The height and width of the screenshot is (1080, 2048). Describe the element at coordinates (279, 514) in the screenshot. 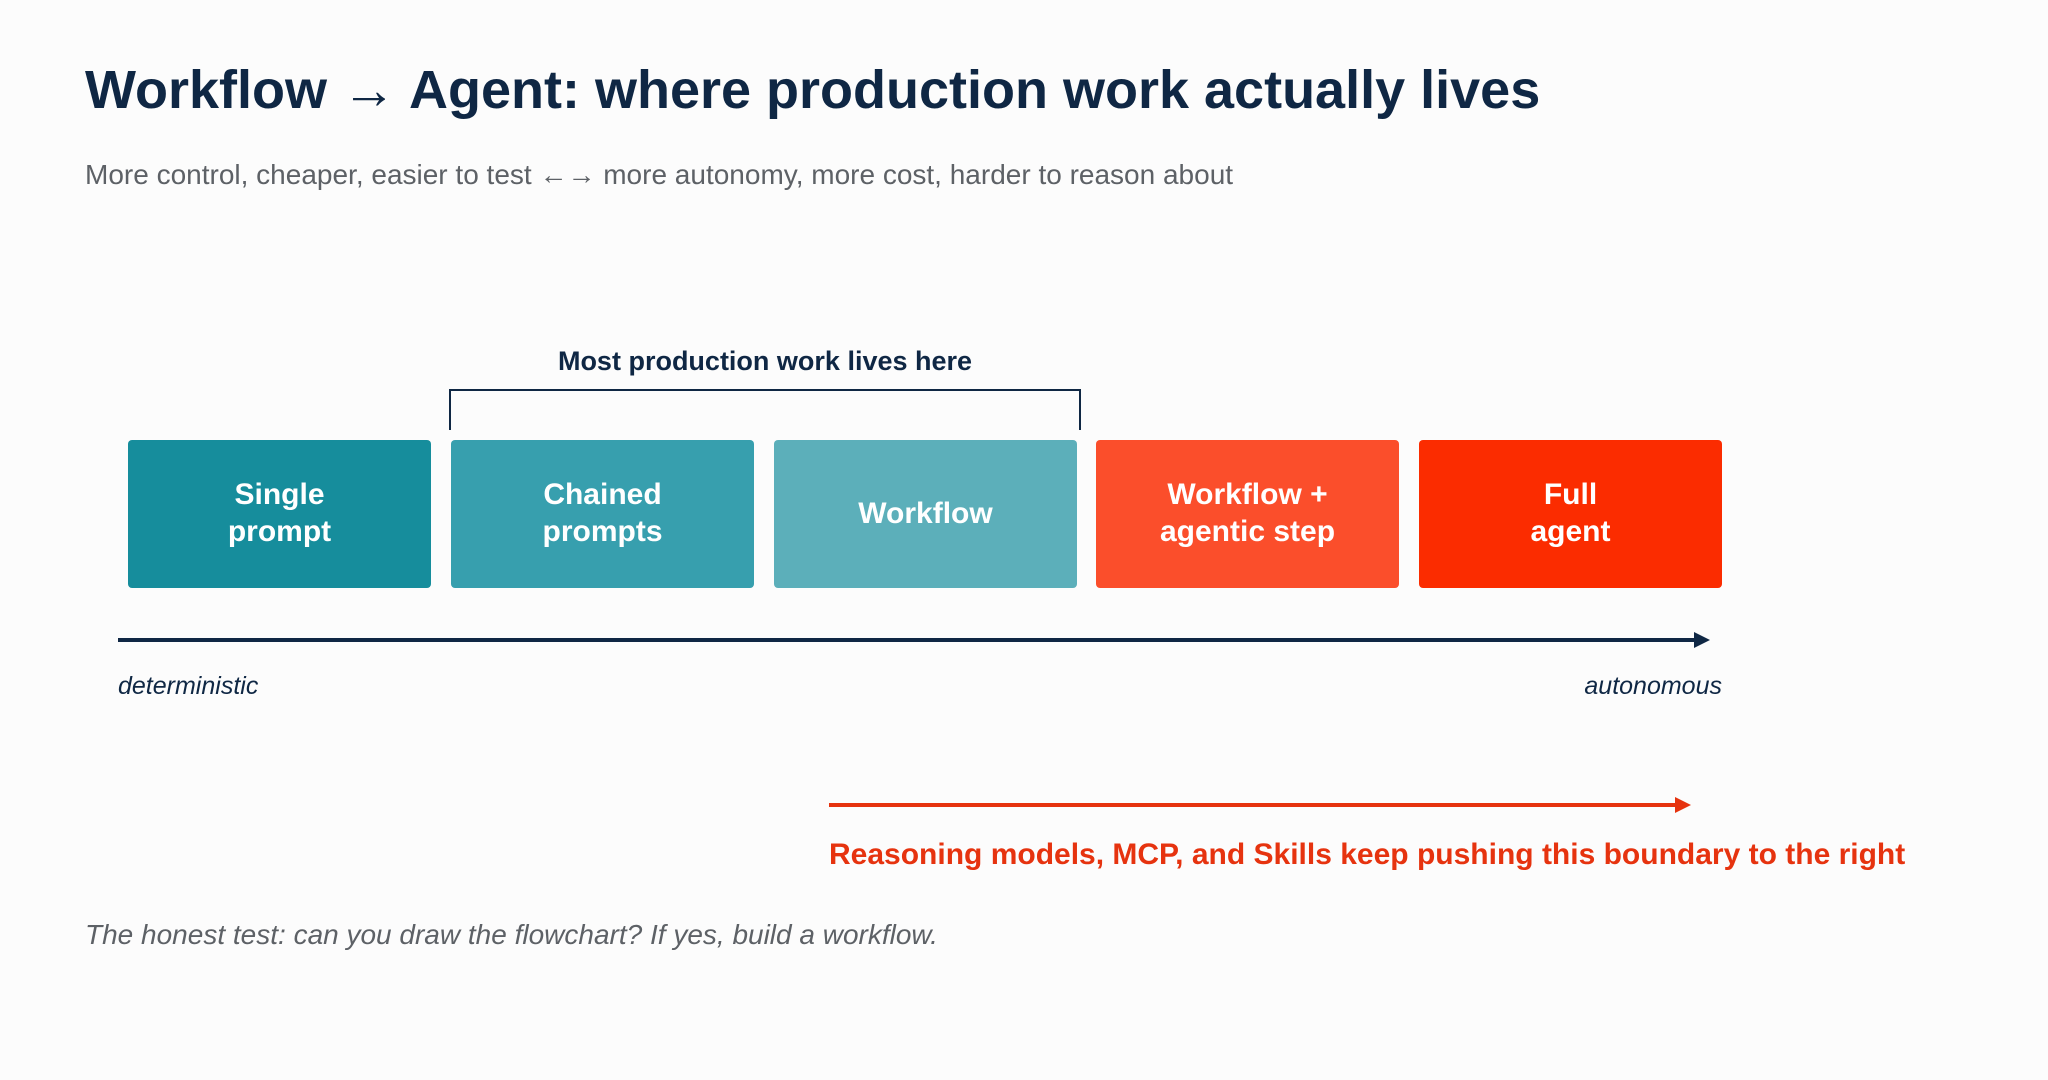

I see `stage-single-prompt: Single prompt` at that location.